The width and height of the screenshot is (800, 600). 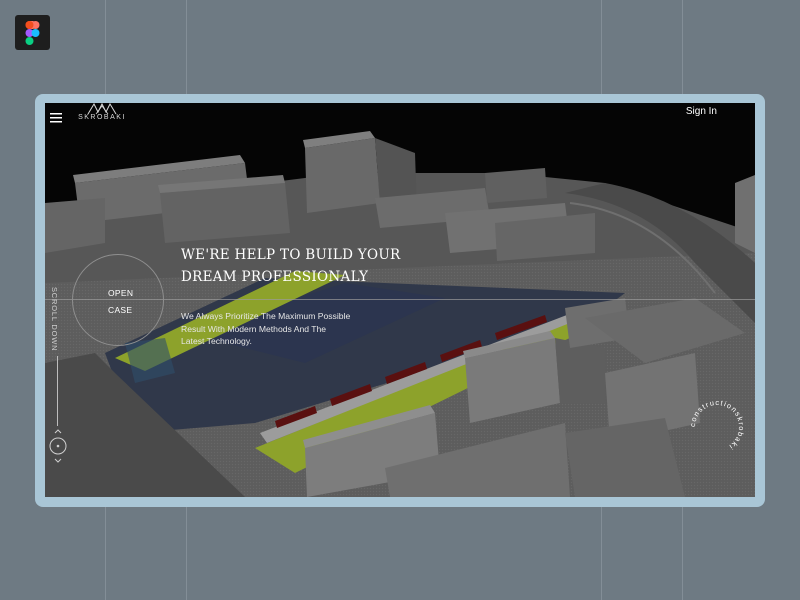 I want to click on scroll-down-control, so click(x=58, y=447).